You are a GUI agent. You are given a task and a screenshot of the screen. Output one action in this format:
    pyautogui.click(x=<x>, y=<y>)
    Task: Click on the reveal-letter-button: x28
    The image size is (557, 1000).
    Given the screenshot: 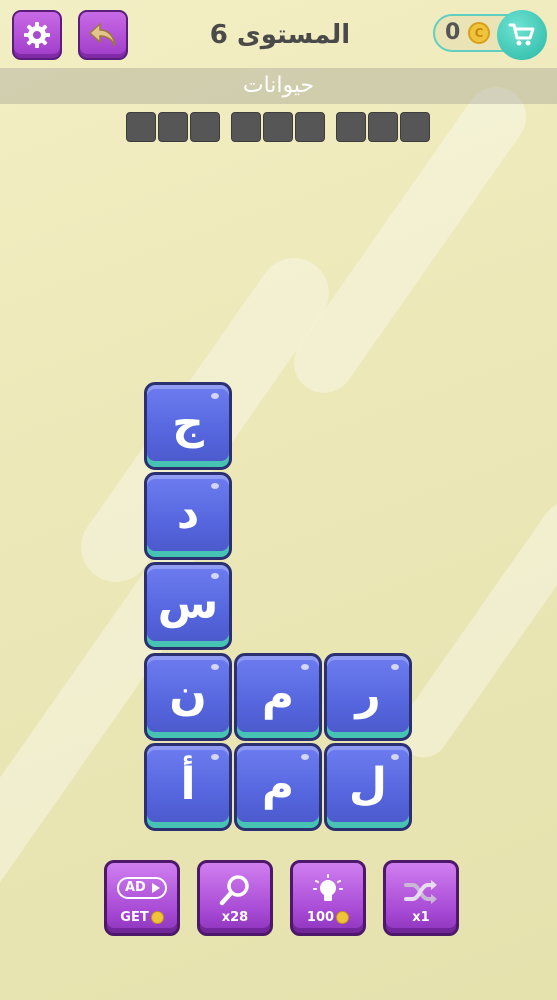 What is the action you would take?
    pyautogui.click(x=235, y=898)
    